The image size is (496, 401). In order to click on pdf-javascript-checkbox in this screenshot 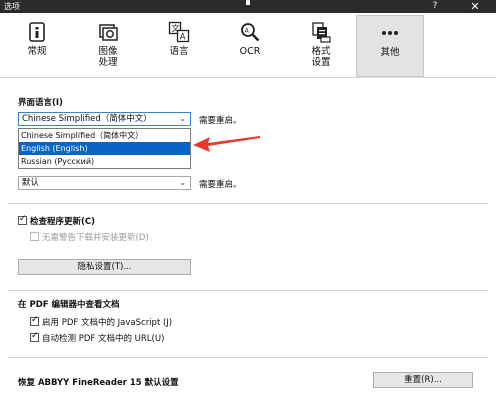, I will do `click(34, 320)`.